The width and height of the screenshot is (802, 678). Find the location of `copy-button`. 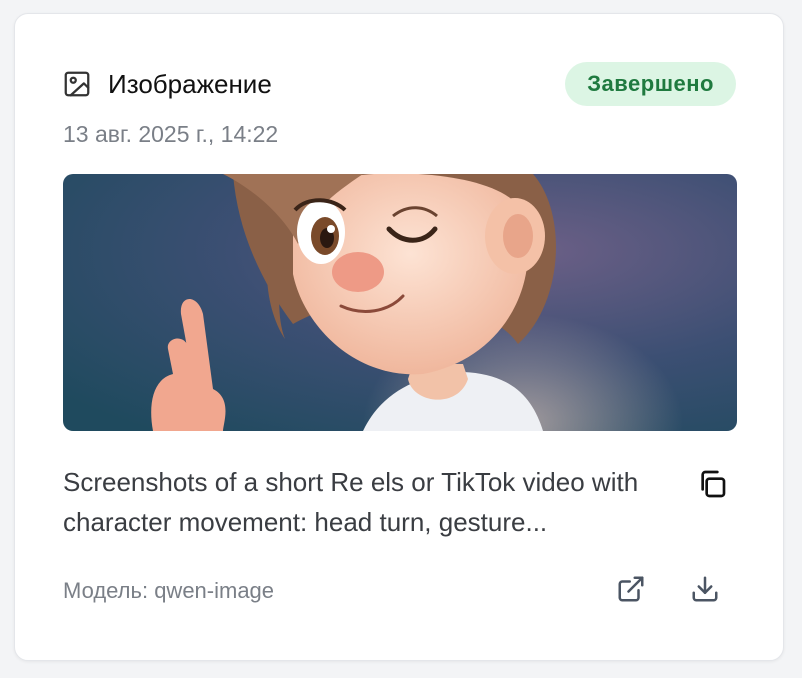

copy-button is located at coordinates (712, 486).